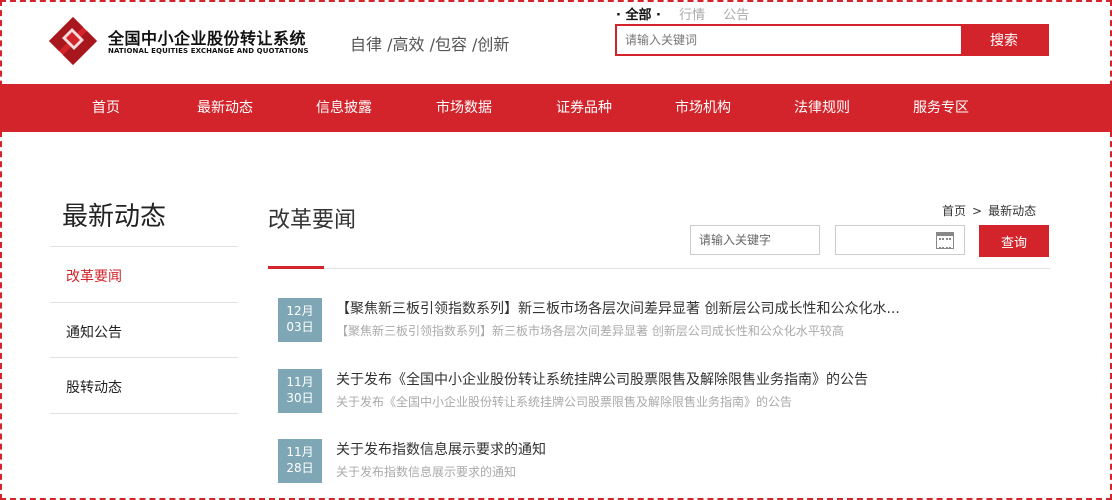  What do you see at coordinates (789, 40) in the screenshot?
I see `search-input` at bounding box center [789, 40].